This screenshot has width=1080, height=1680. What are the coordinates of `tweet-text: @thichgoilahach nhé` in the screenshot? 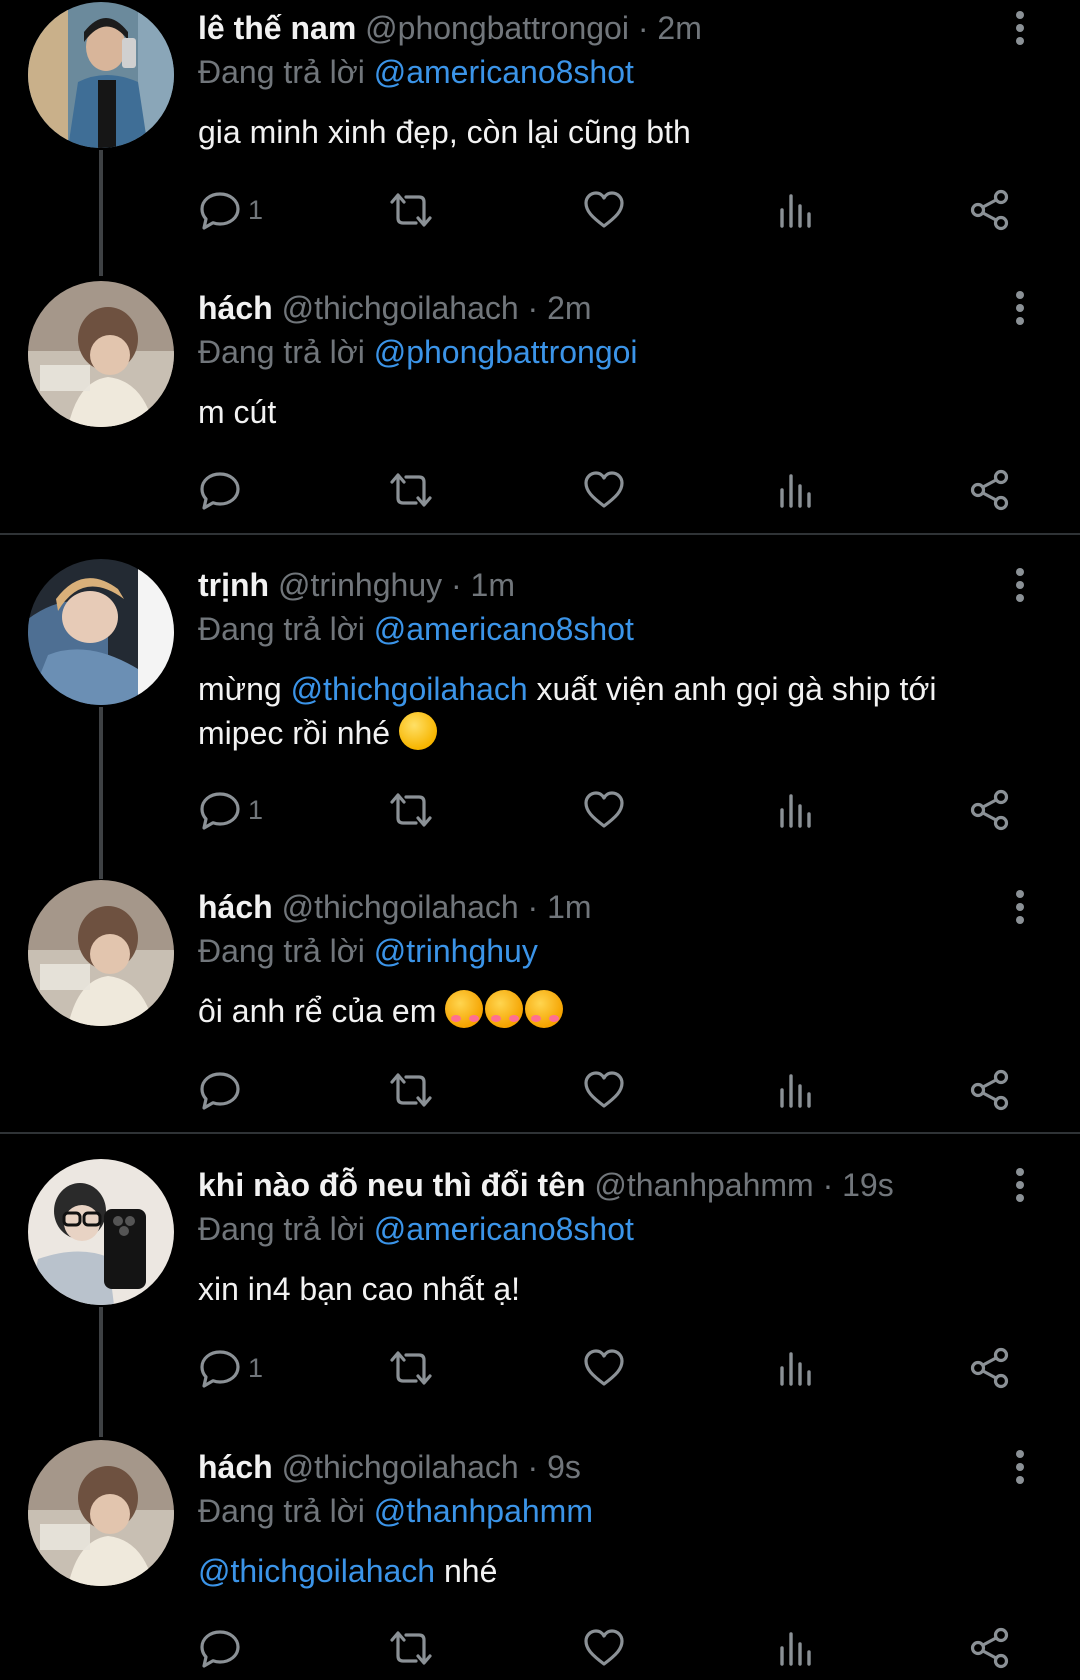 It's located at (608, 1571).